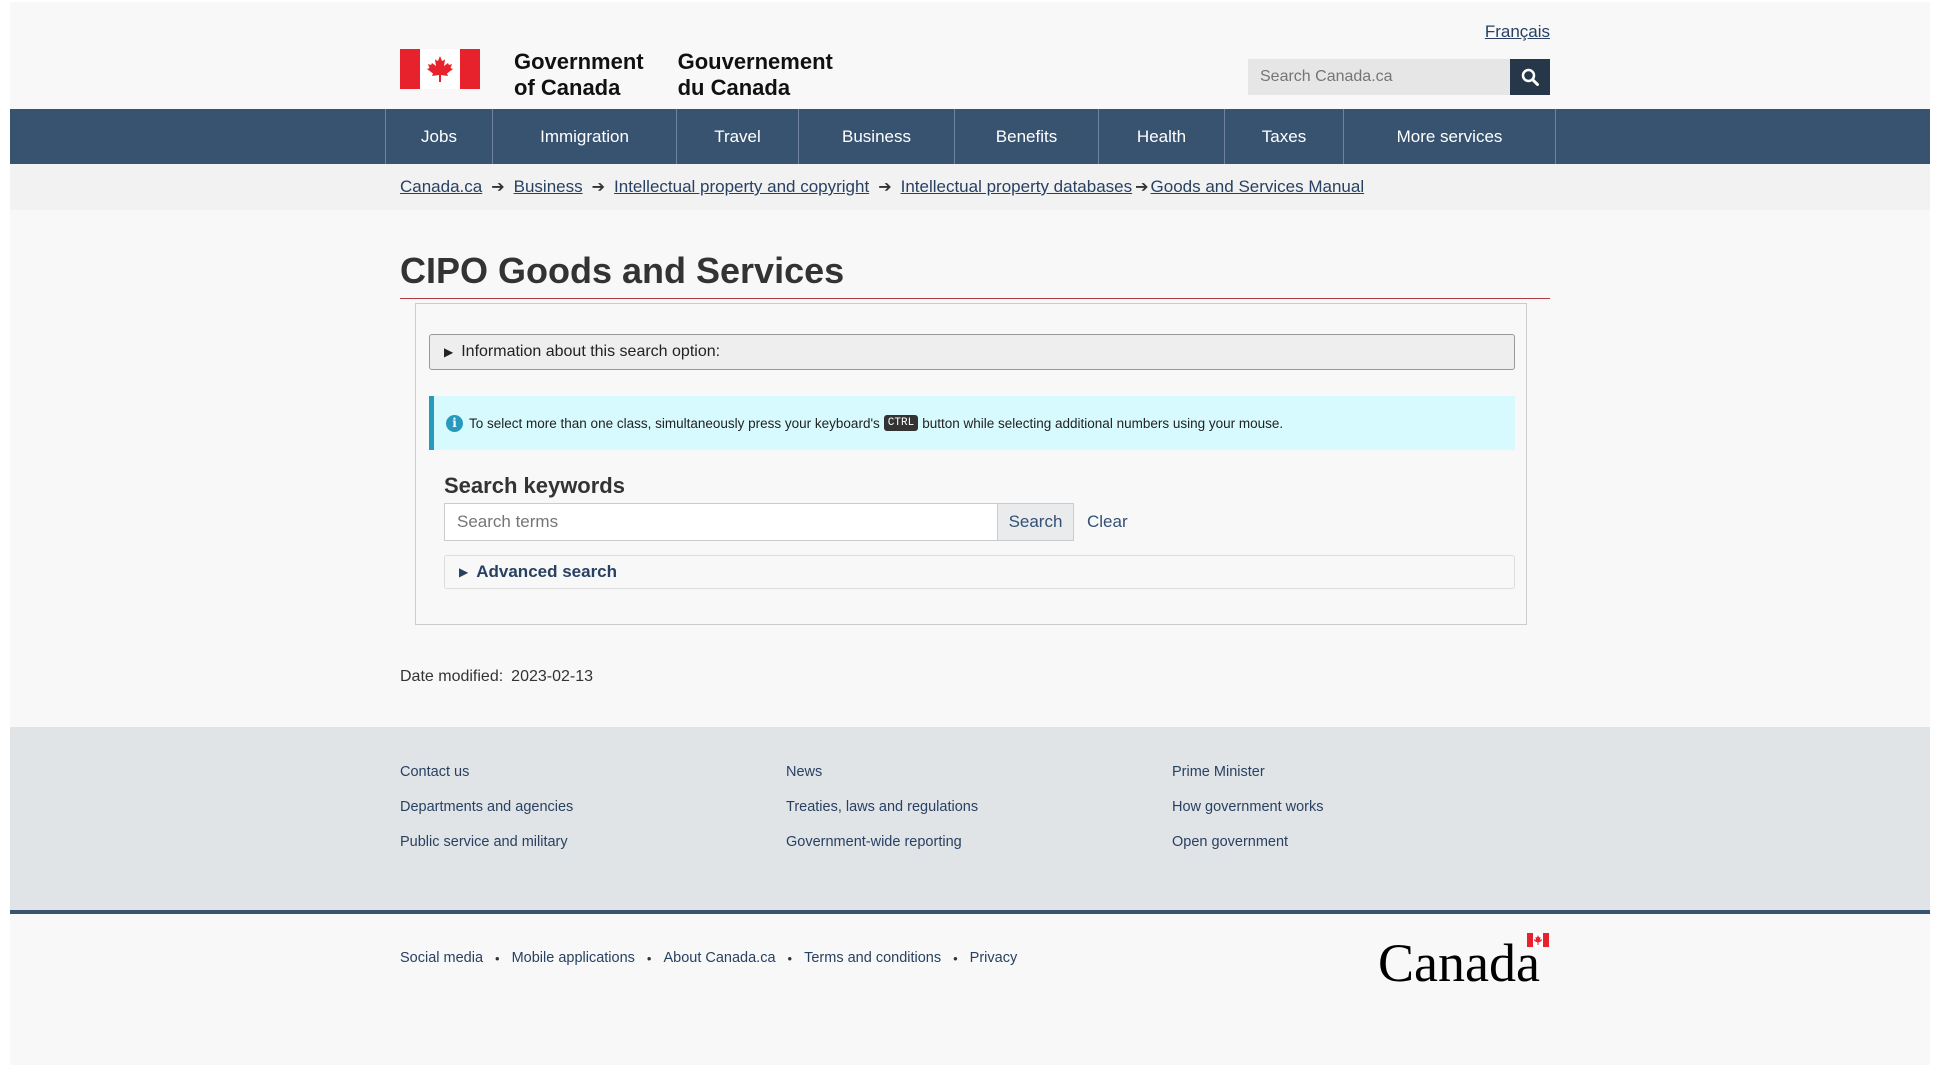 The width and height of the screenshot is (1940, 1069). What do you see at coordinates (534, 485) in the screenshot?
I see `search-keywords-label: Search keywords` at bounding box center [534, 485].